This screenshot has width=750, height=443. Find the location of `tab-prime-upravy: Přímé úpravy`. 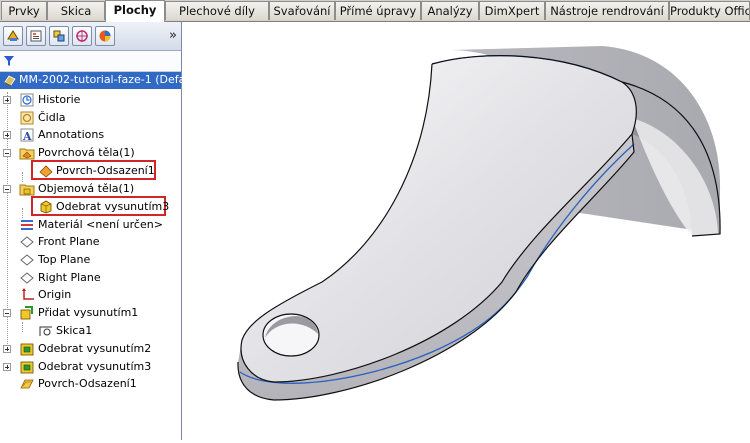

tab-prime-upravy: Přímé úpravy is located at coordinates (378, 10).